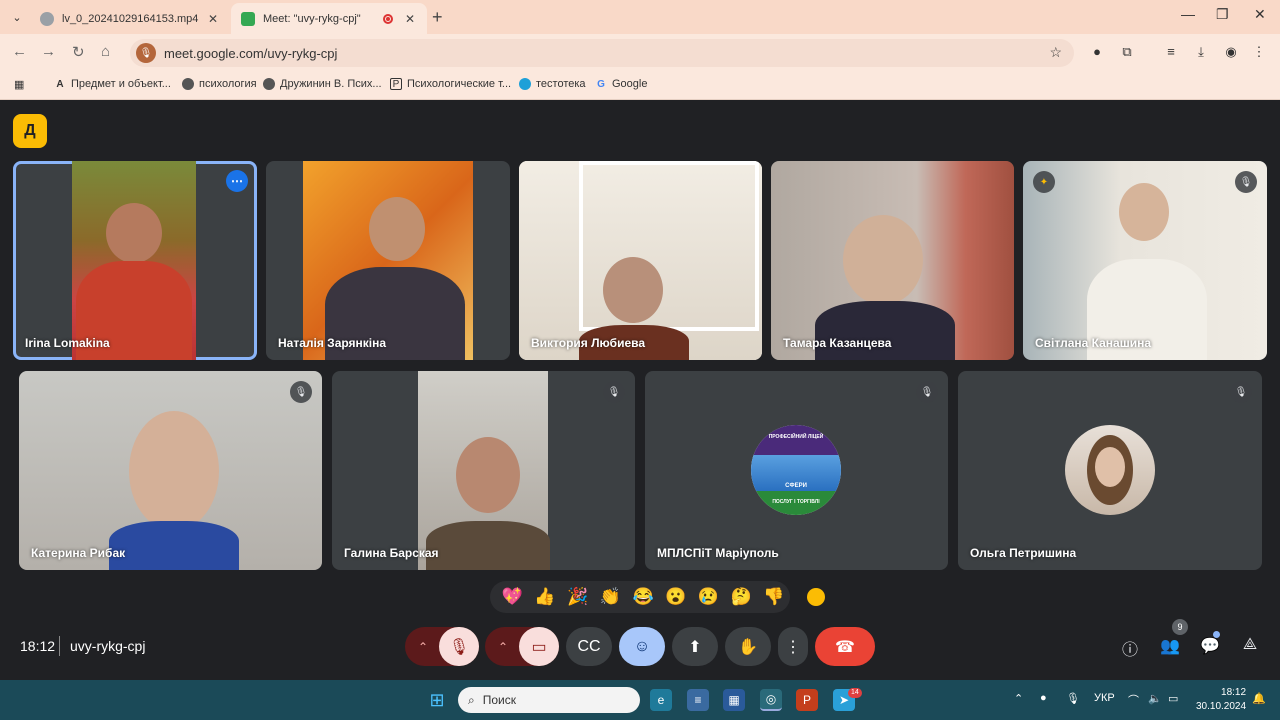  I want to click on camera-off-button: ▭, so click(539, 646).